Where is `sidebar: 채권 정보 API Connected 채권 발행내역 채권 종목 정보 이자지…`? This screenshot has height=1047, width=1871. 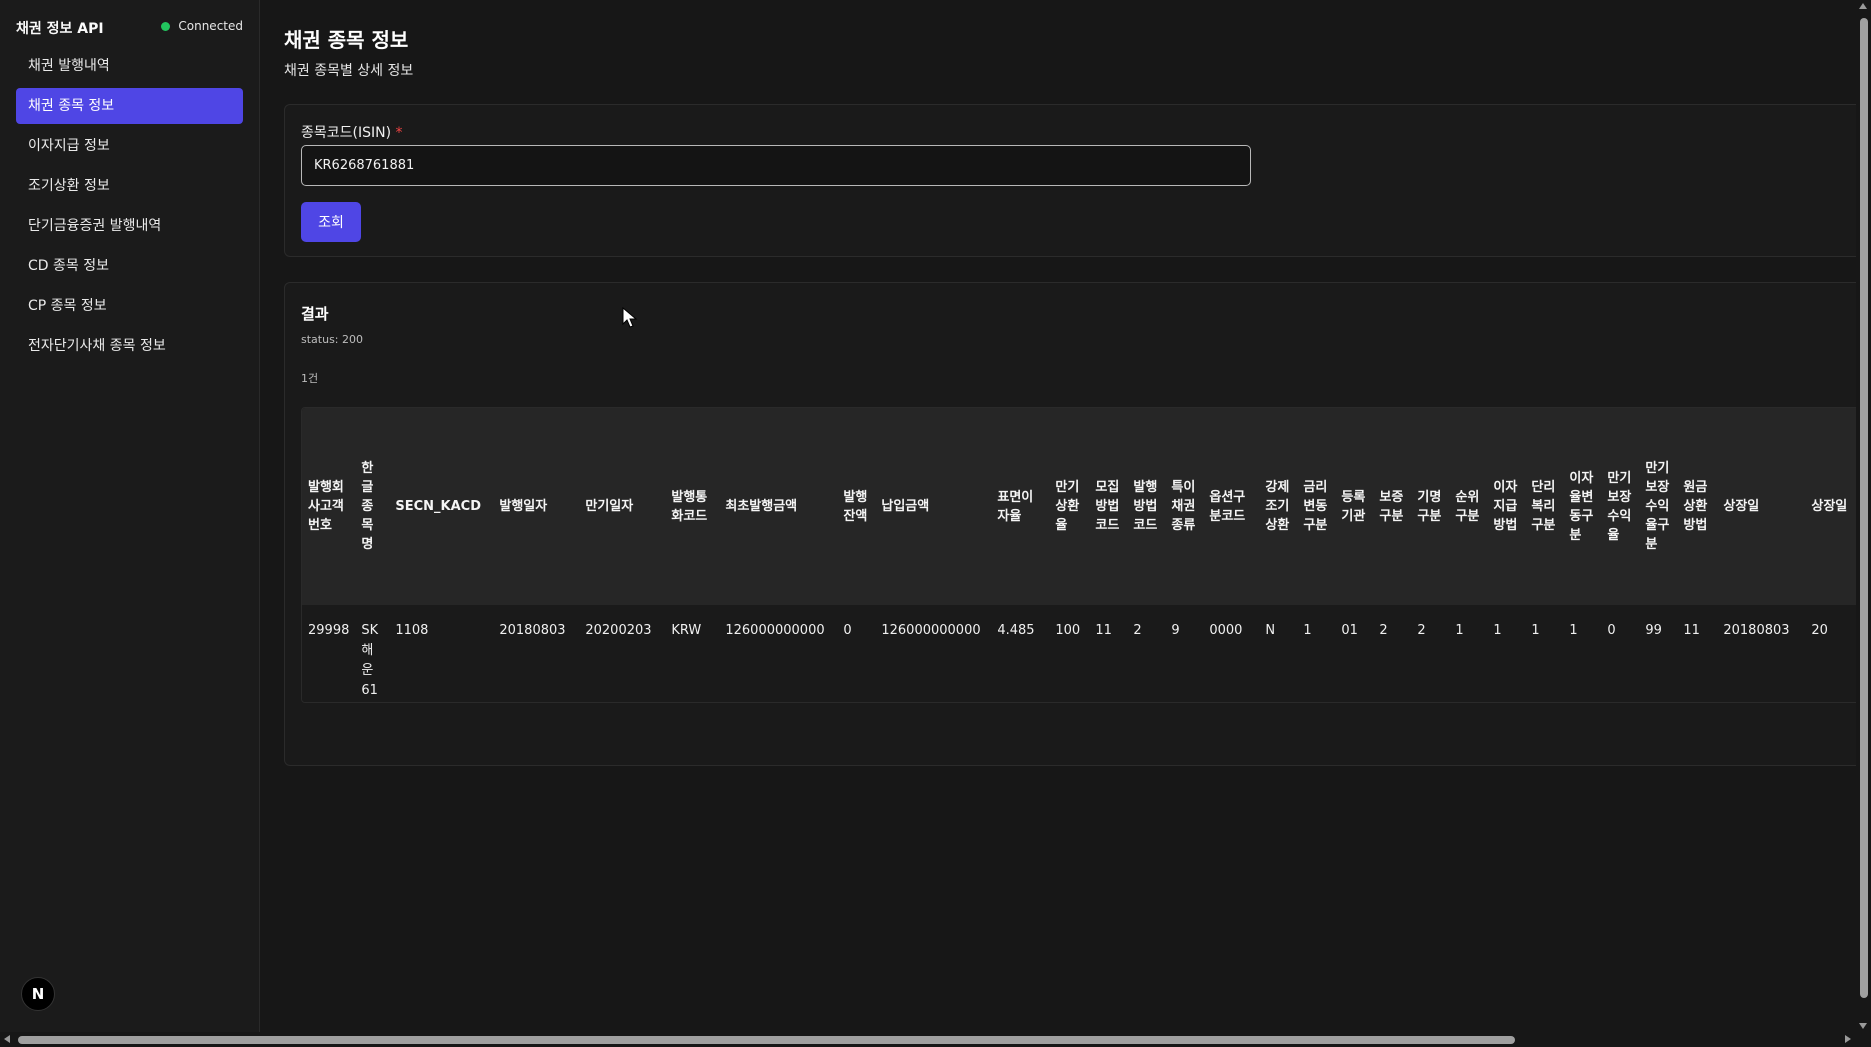
sidebar: 채권 정보 API Connected 채권 발행내역 채권 종목 정보 이자지… is located at coordinates (130, 523).